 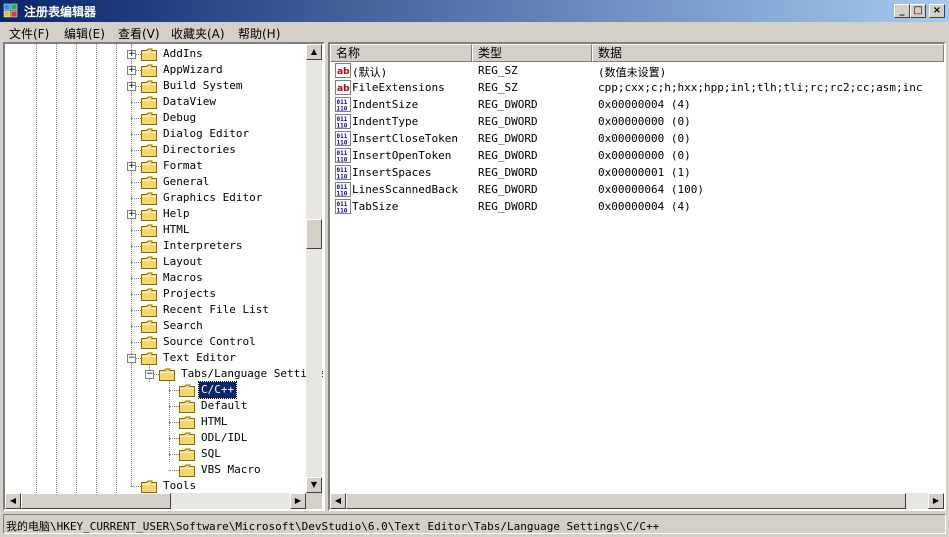 What do you see at coordinates (259, 33) in the screenshot?
I see `menu-help: 帮助(H)` at bounding box center [259, 33].